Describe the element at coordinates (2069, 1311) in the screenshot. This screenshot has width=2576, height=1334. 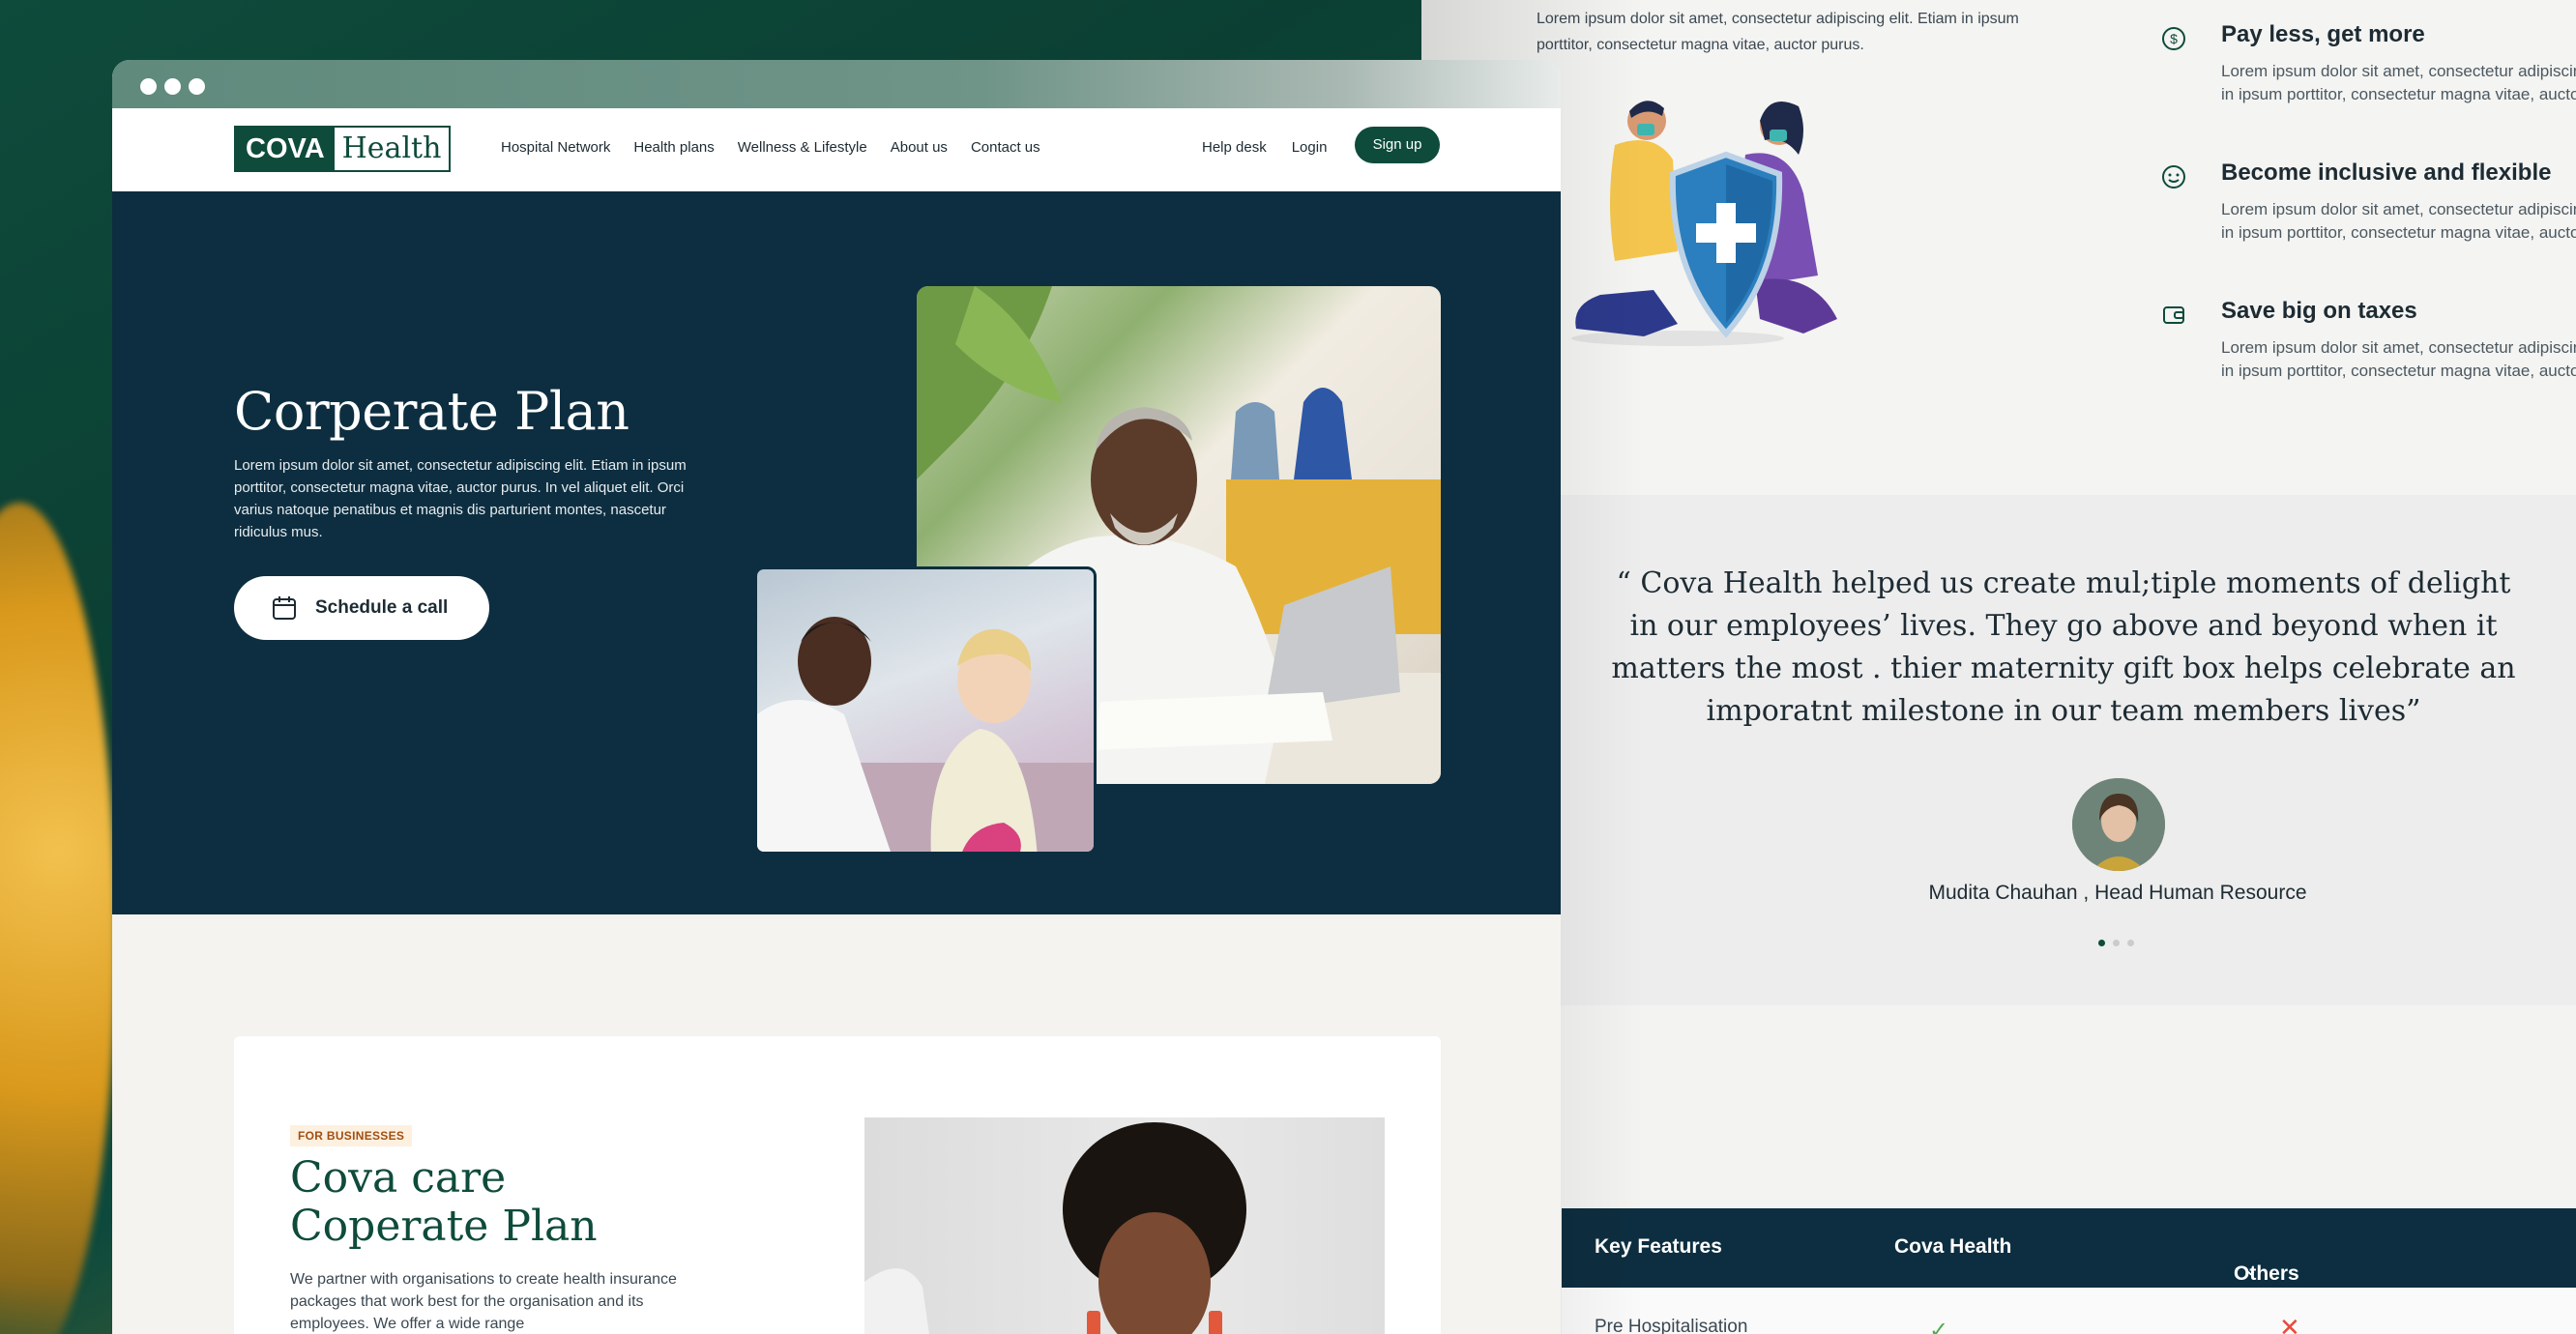
I see `table-row: Pre Hospitalisation ✓ ✕` at that location.